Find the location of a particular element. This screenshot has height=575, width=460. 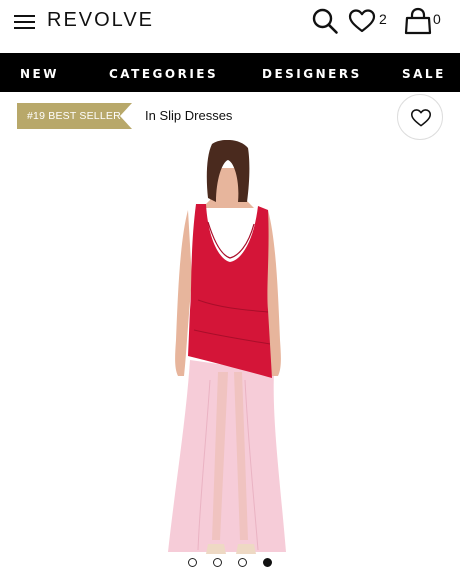

add-to-wishlist-button is located at coordinates (420, 117).